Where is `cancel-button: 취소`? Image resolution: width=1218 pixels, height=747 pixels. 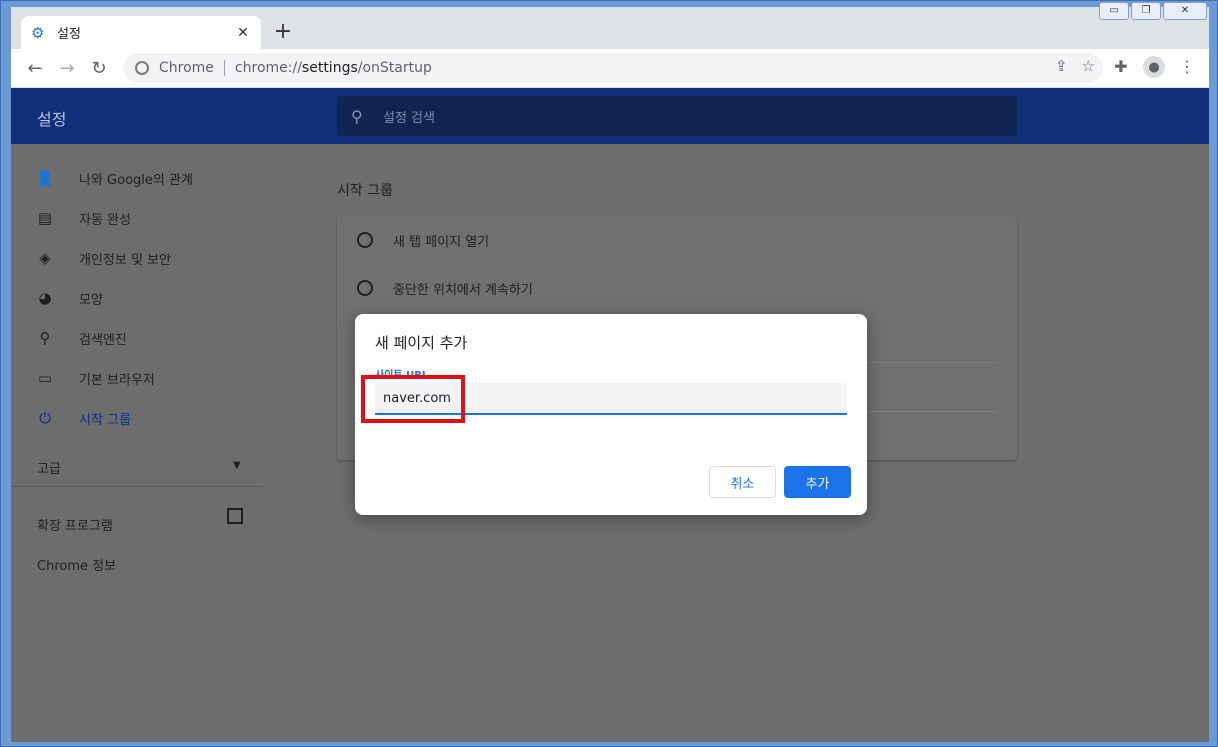
cancel-button: 취소 is located at coordinates (742, 482).